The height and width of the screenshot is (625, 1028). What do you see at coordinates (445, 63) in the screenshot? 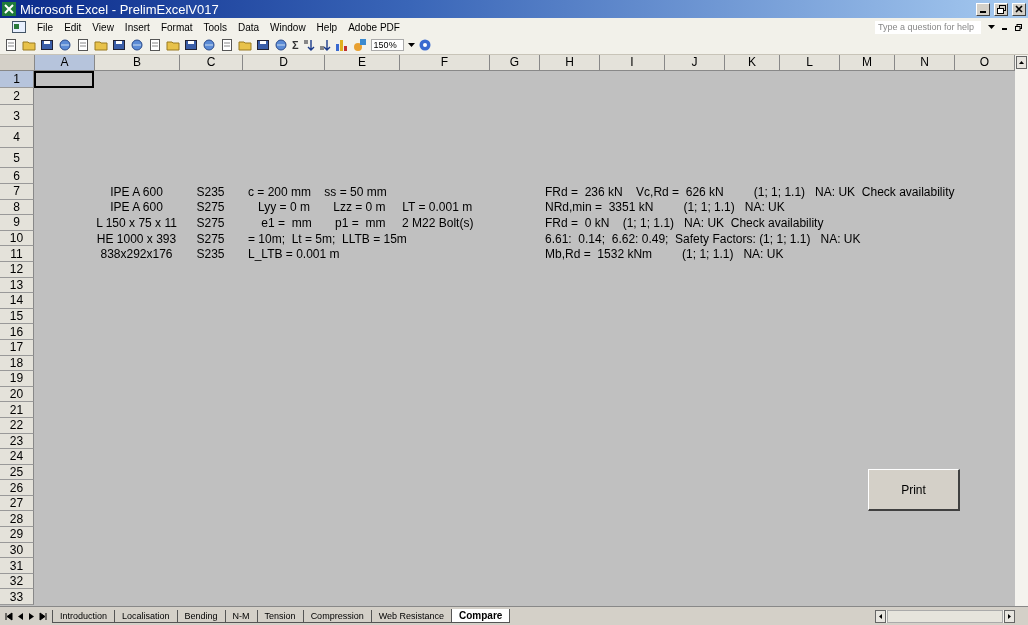
I see `column-header: F` at bounding box center [445, 63].